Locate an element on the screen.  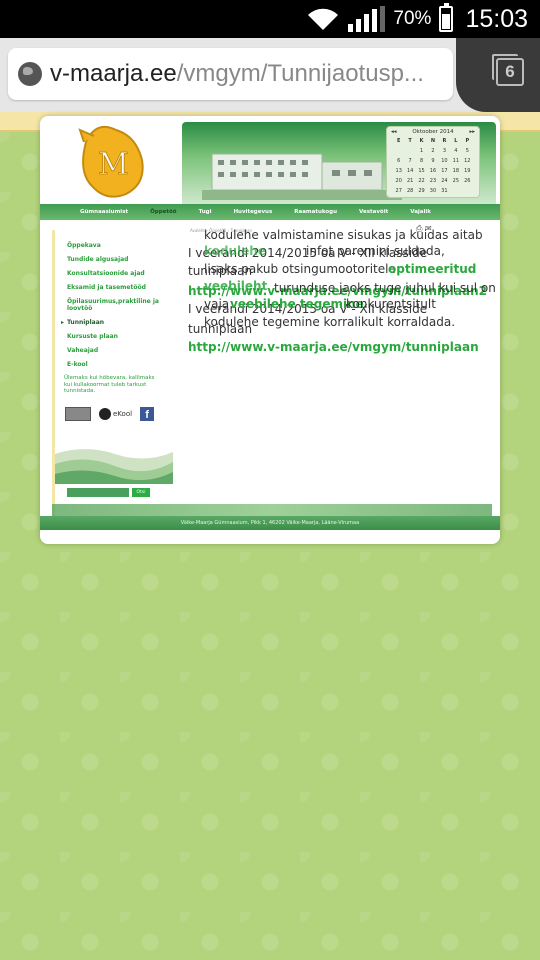
calendar-weekday: P is located at coordinates (467, 141).